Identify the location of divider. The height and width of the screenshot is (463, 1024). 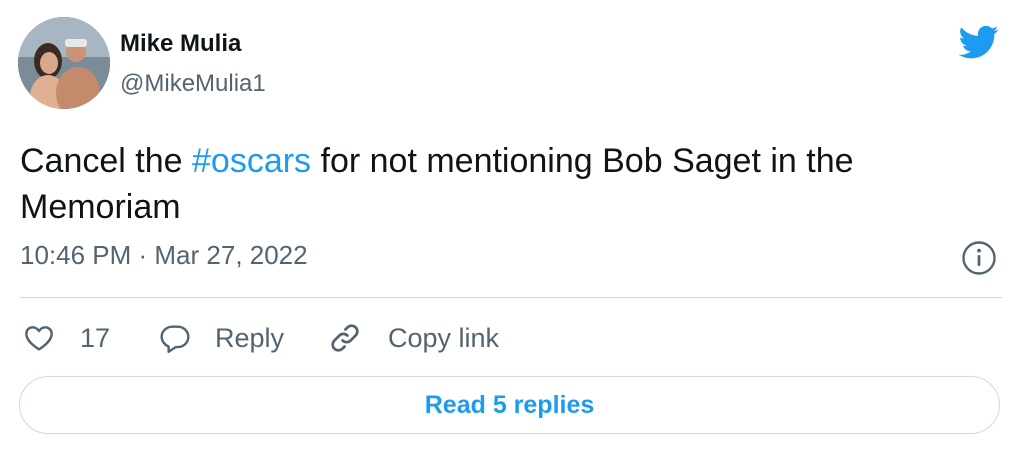
(511, 297).